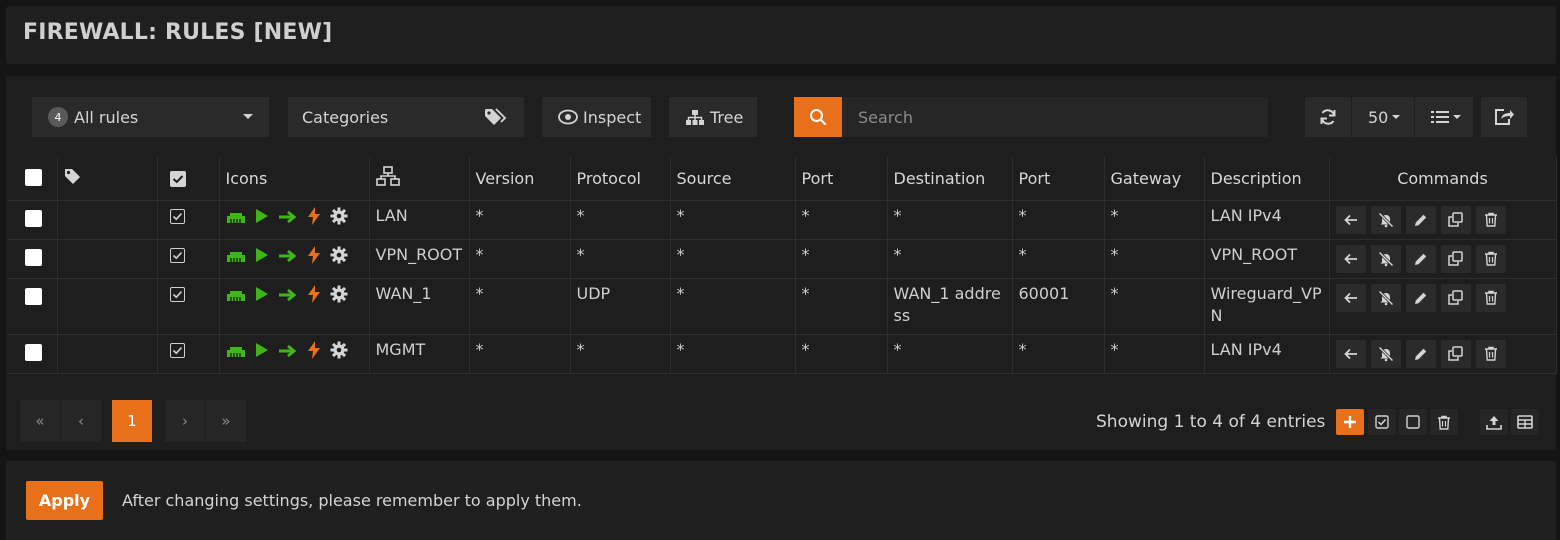 This screenshot has height=540, width=1560. What do you see at coordinates (177, 179) in the screenshot?
I see `checkbox-icon` at bounding box center [177, 179].